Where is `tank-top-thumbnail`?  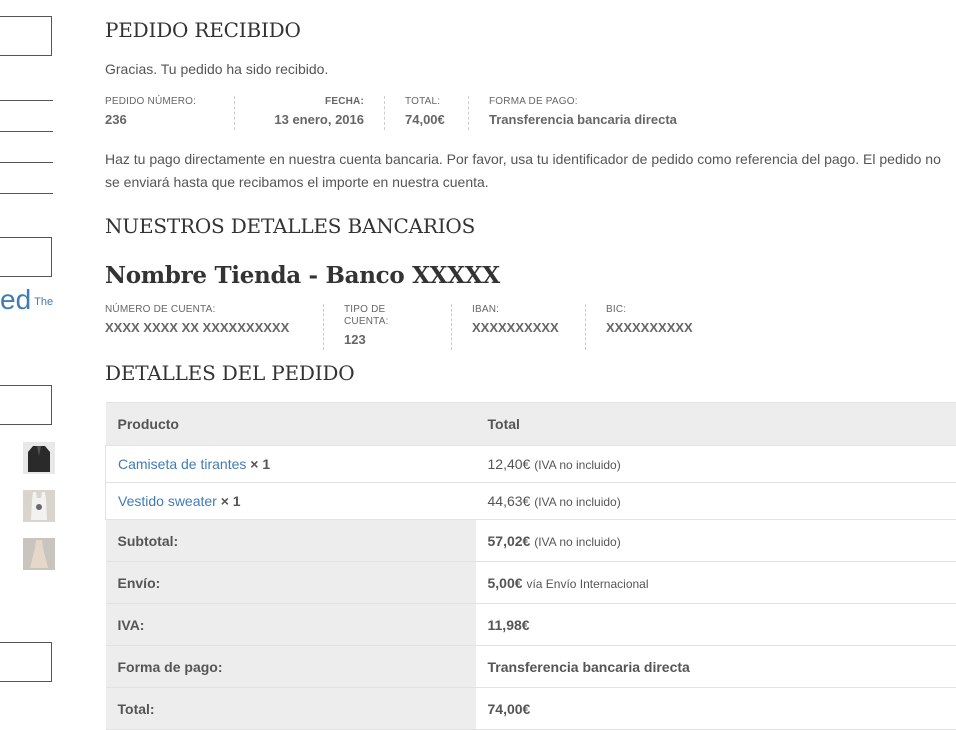 tank-top-thumbnail is located at coordinates (39, 506).